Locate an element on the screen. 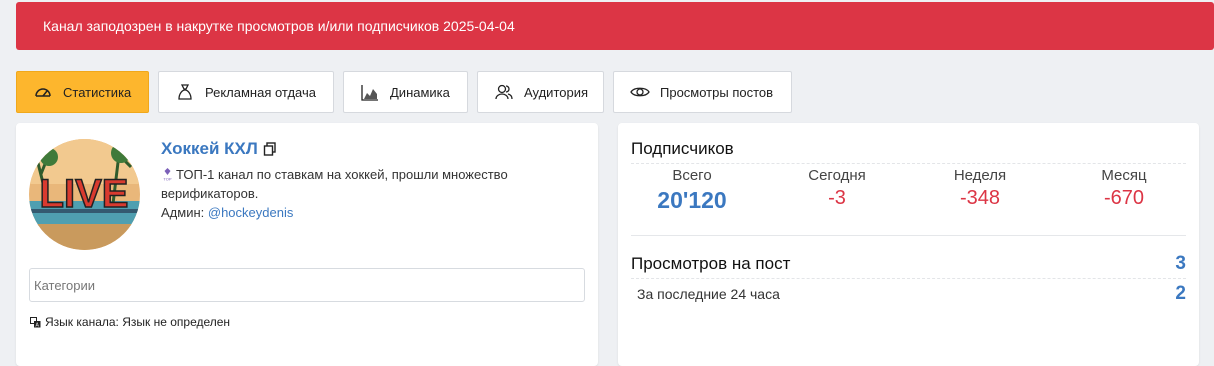 The height and width of the screenshot is (366, 1214). language-icon: A is located at coordinates (35, 322).